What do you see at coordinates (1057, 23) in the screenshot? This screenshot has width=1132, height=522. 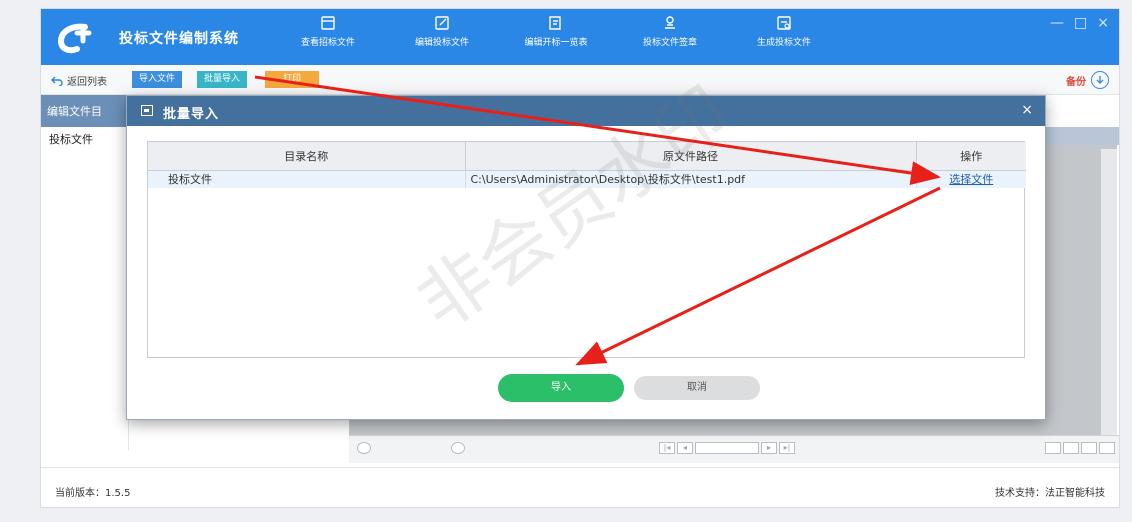 I see `minimize-icon: —` at bounding box center [1057, 23].